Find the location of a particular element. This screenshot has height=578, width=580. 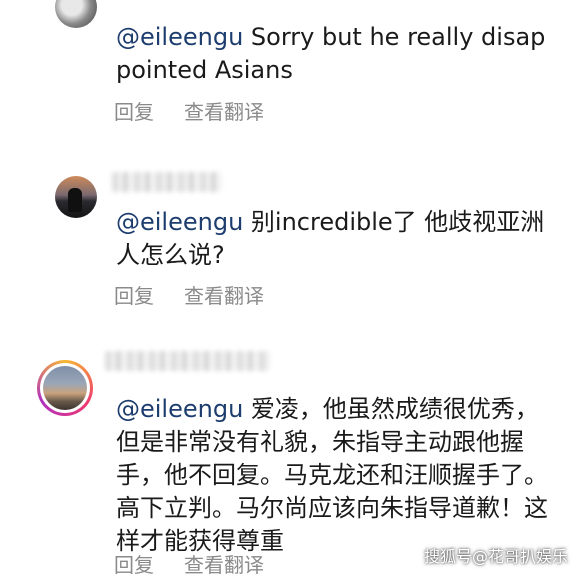

avatar-story-ring is located at coordinates (65, 388).